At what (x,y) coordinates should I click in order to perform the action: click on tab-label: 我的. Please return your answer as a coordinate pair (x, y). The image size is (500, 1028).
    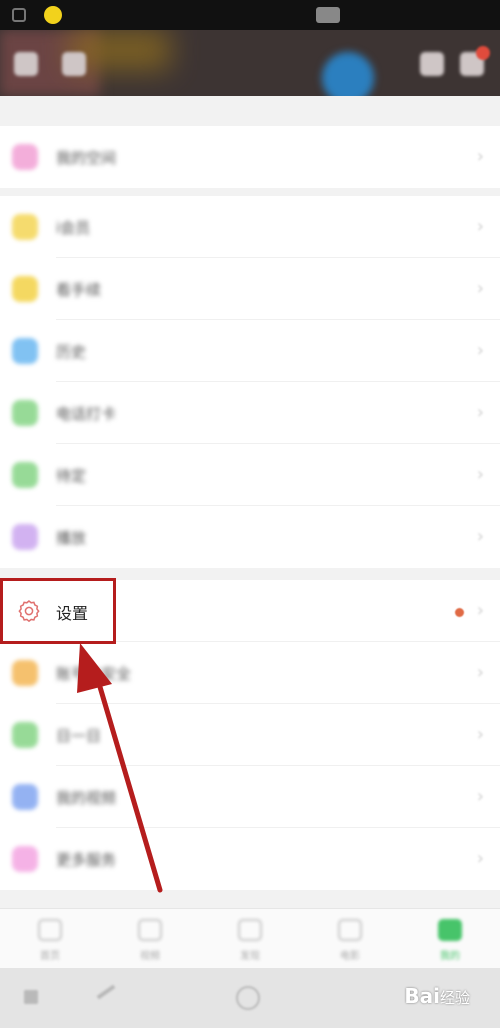
    Looking at the image, I should click on (450, 956).